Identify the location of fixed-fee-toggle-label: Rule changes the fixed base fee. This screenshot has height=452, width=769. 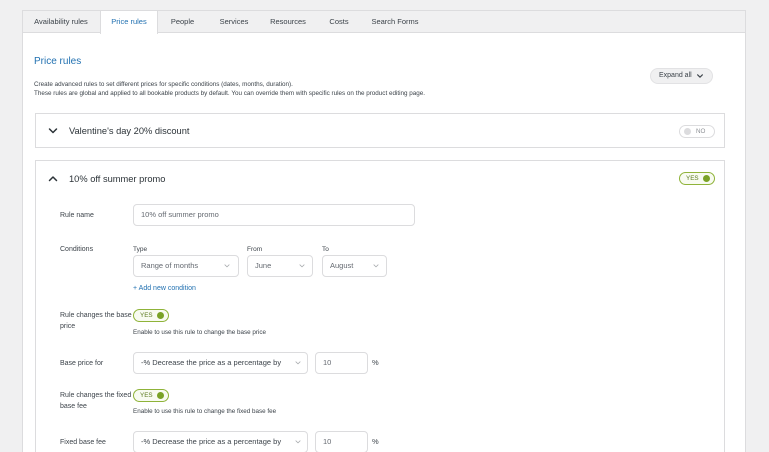
(96, 401).